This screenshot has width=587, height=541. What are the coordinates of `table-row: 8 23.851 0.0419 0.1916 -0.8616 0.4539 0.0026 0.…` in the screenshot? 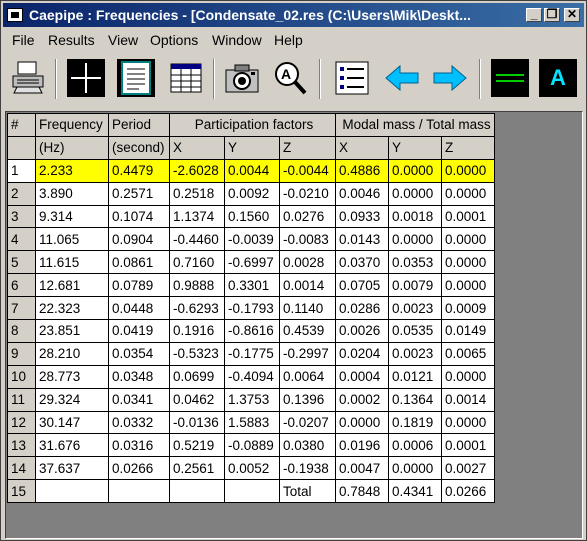 It's located at (251, 331).